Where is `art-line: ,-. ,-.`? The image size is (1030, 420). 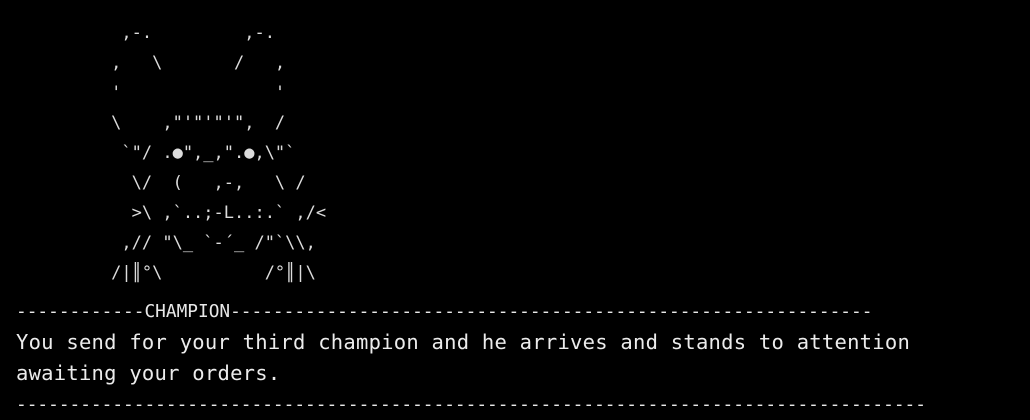
art-line: ,-. ,-. is located at coordinates (167, 33).